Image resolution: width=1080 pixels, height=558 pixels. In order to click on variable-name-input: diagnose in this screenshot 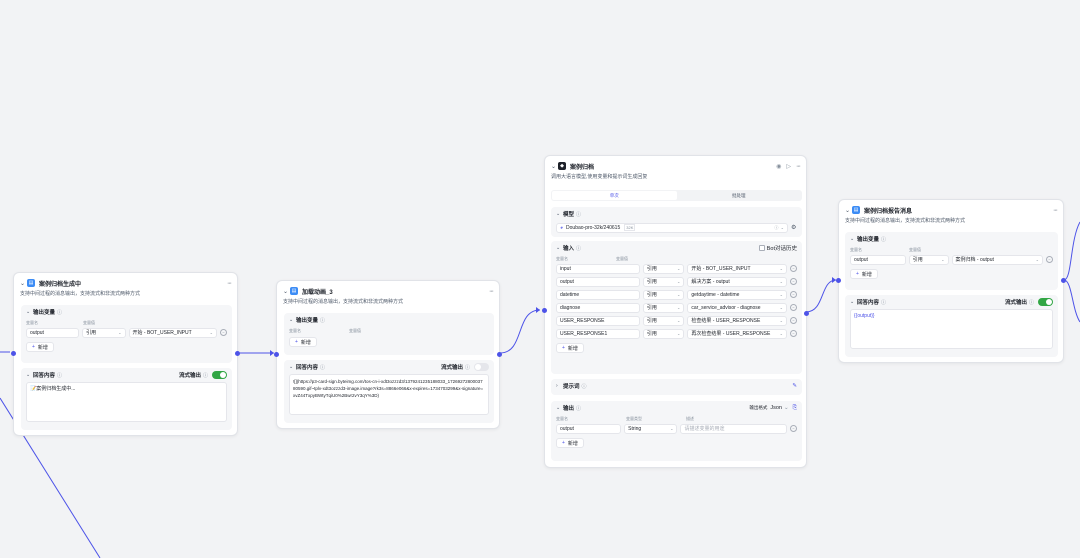, I will do `click(598, 307)`.